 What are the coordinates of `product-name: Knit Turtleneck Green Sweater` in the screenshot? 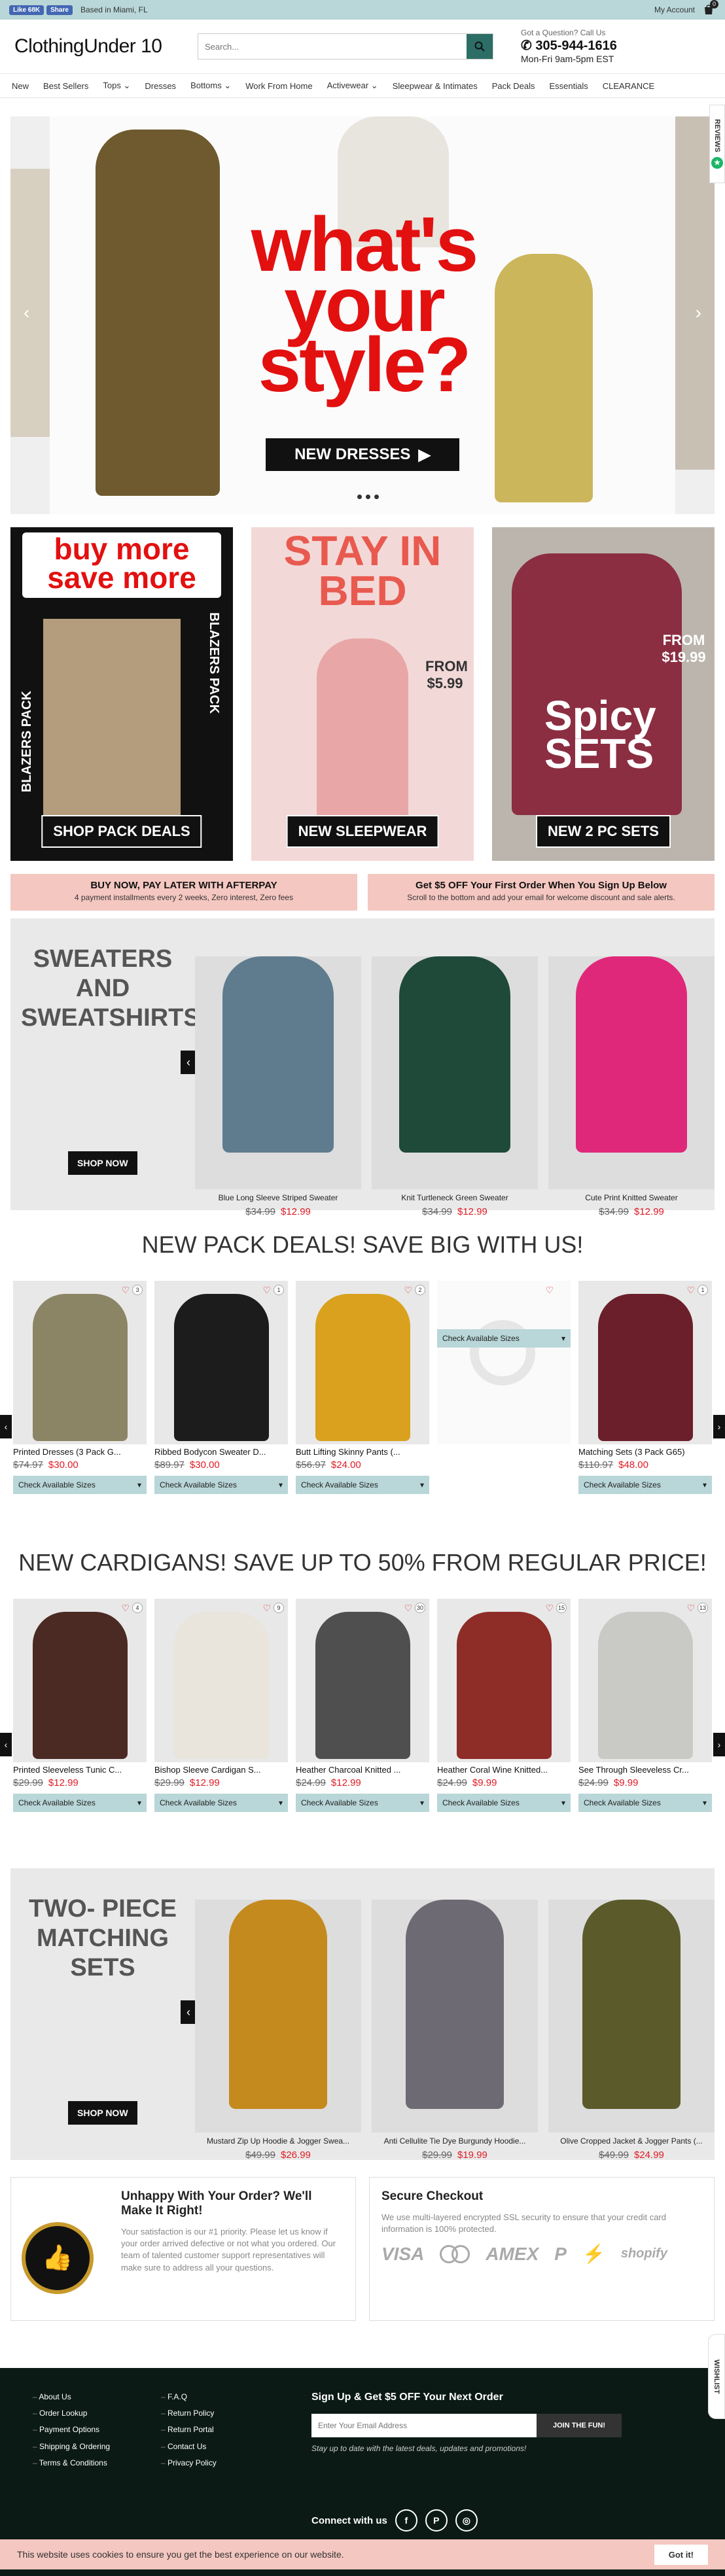 It's located at (455, 1197).